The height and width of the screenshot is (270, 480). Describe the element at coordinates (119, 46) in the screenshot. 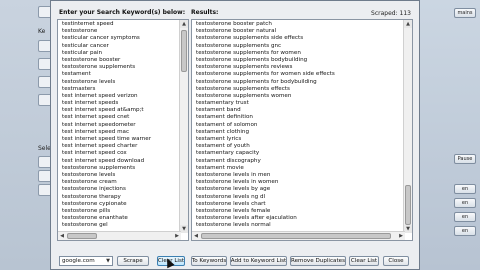

I see `list-item: testicular cancer` at that location.